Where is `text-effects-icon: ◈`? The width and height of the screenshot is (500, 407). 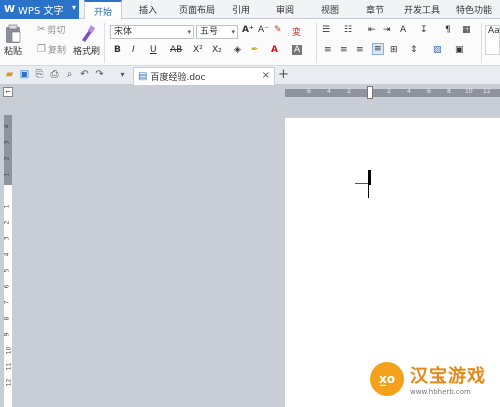 text-effects-icon: ◈ is located at coordinates (237, 50).